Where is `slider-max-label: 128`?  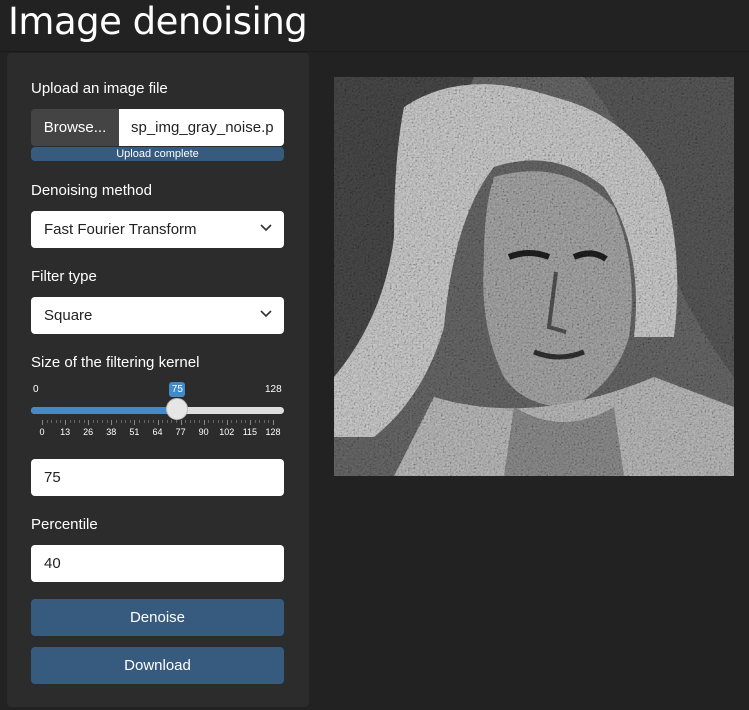
slider-max-label: 128 is located at coordinates (273, 389).